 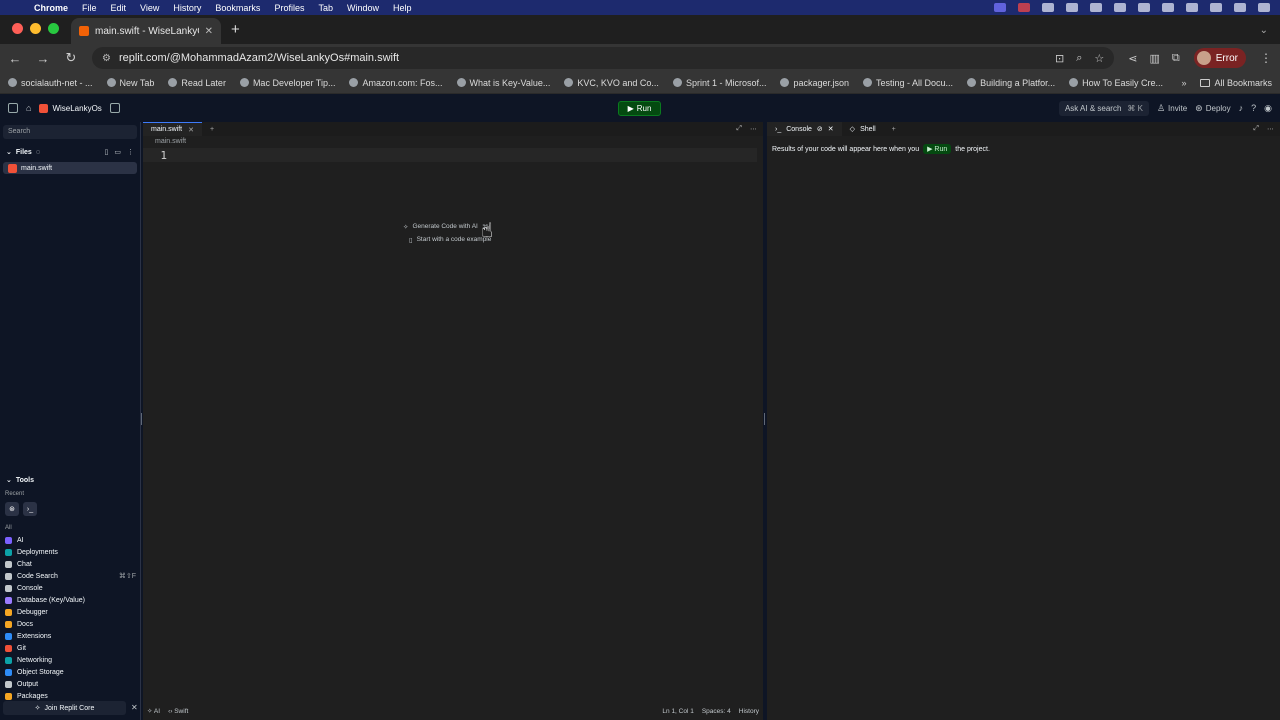 I want to click on tool-docs: Docs, so click(x=70, y=624).